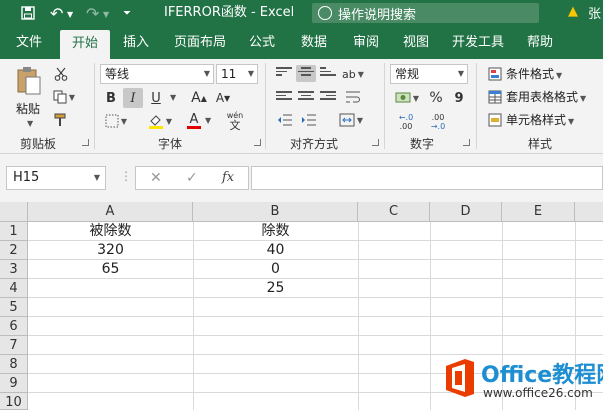  I want to click on column-header-a: A, so click(110, 212).